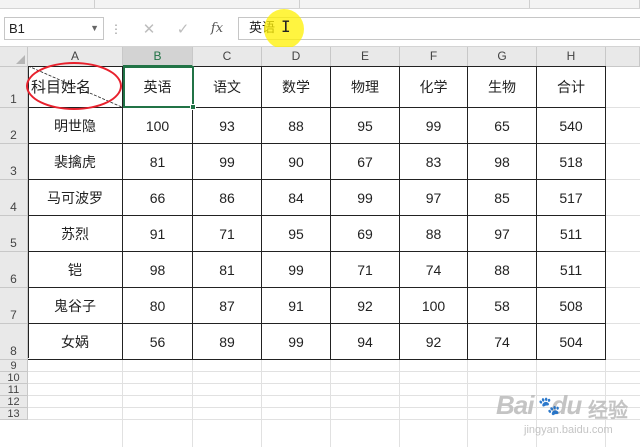 This screenshot has width=640, height=447. I want to click on student-name-cell: 鬼谷子, so click(75, 306).